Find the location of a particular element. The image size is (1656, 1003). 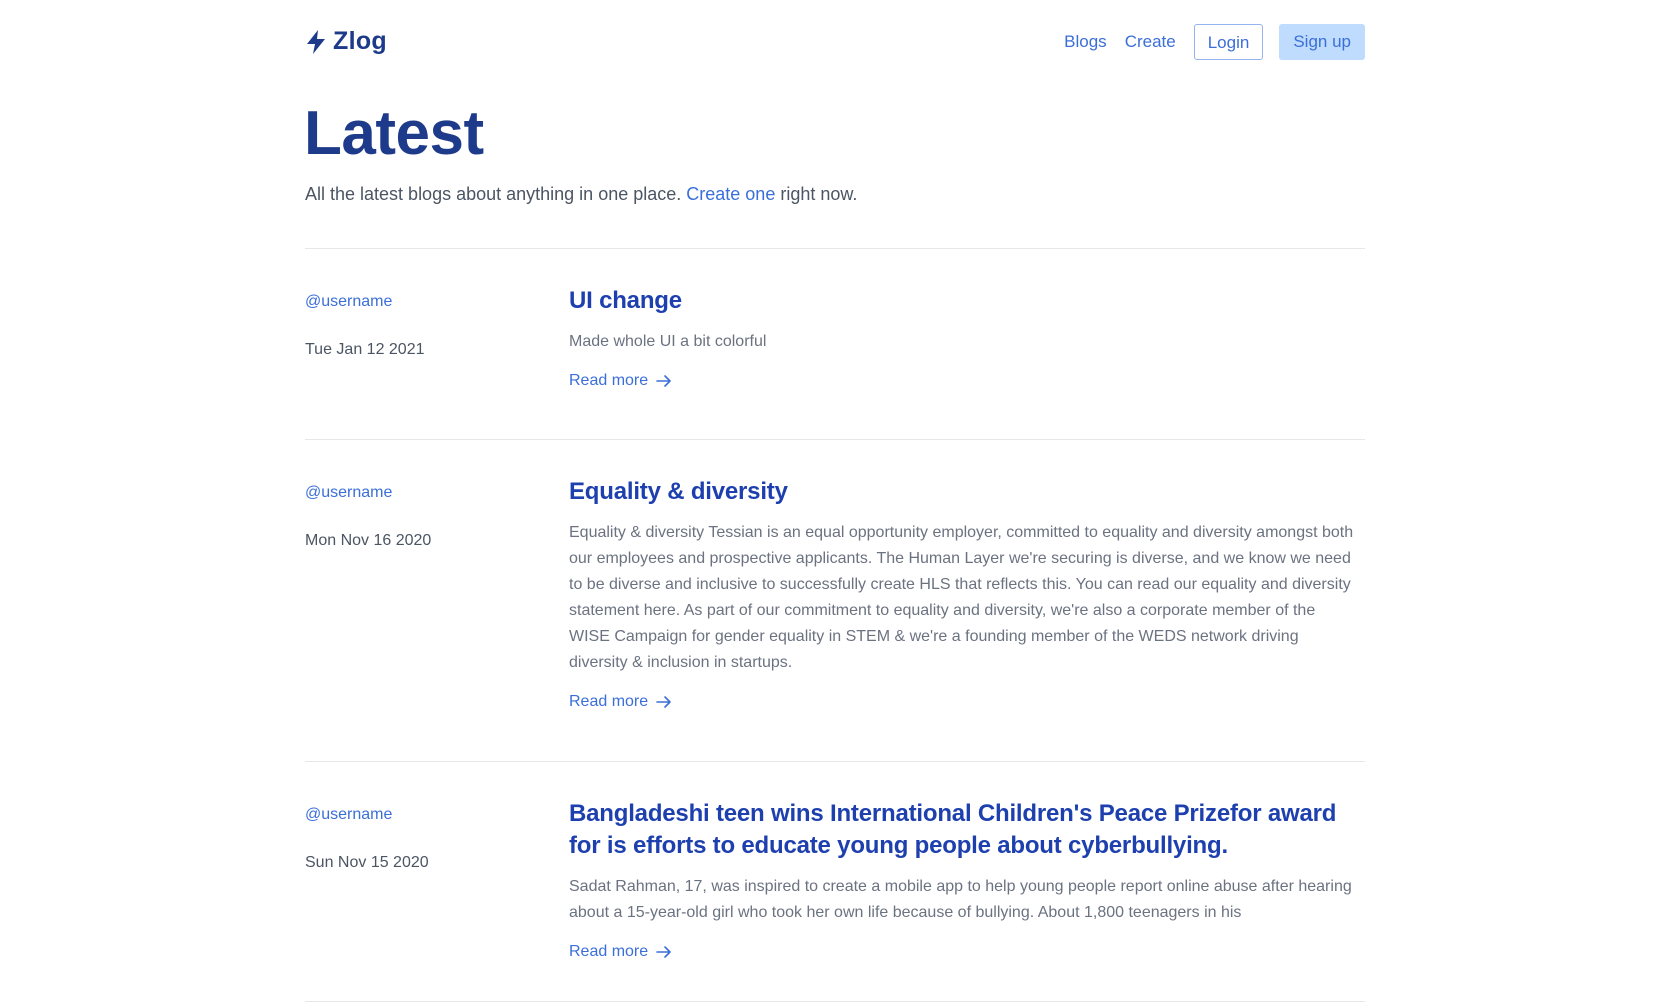

brand-name: Zlog is located at coordinates (360, 41).